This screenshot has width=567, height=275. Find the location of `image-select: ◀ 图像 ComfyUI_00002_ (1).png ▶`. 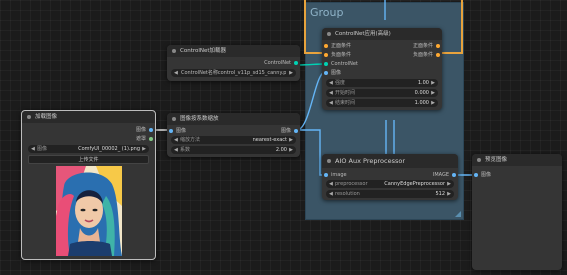

image-select: ◀ 图像 ComfyUI_00002_ (1).png ▶ is located at coordinates (88, 149).